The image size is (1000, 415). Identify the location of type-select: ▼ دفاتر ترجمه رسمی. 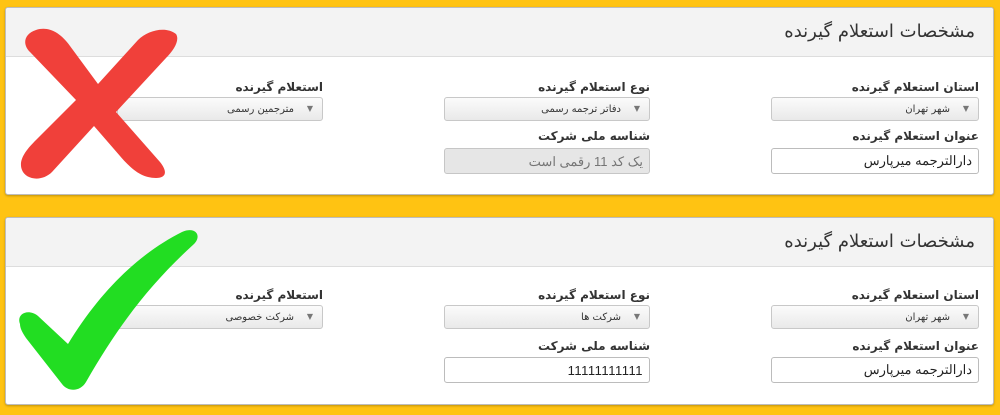
(547, 109).